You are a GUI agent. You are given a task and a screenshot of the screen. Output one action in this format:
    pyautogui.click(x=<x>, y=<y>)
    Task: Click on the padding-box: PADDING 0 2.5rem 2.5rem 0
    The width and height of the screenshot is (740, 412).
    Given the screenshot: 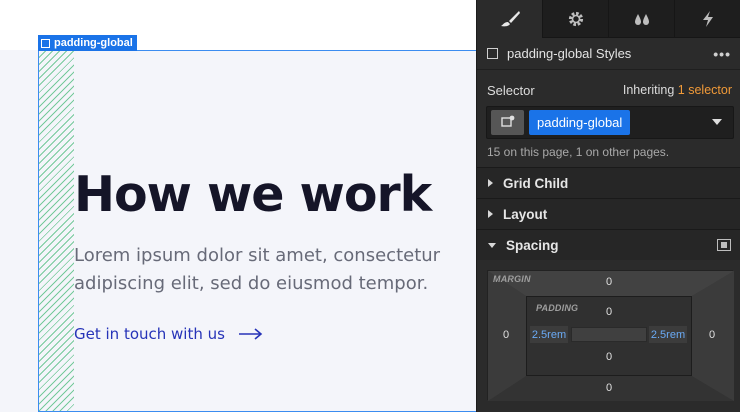 What is the action you would take?
    pyautogui.click(x=609, y=336)
    